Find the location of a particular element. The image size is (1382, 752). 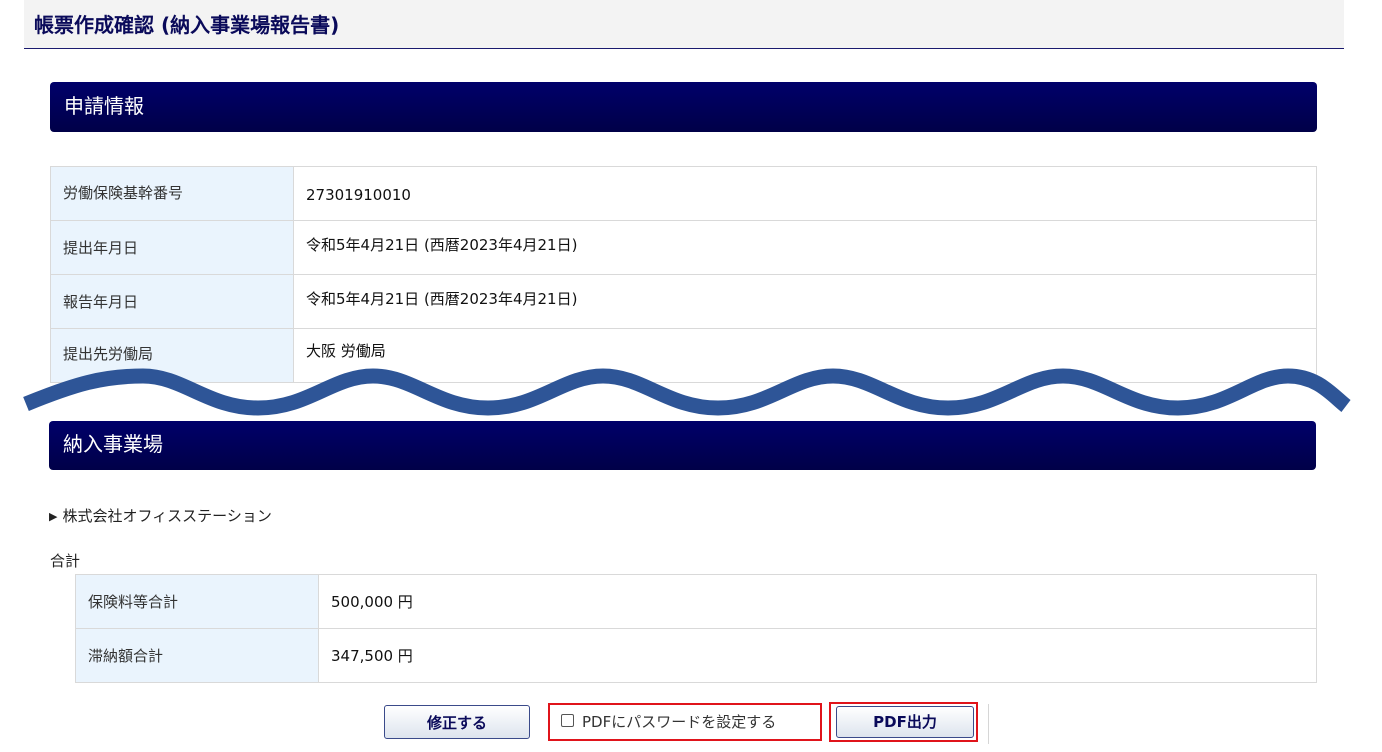

table-row: 提出年月日 令和5年4月21日 (西暦2023年4月21日) is located at coordinates (683, 247).